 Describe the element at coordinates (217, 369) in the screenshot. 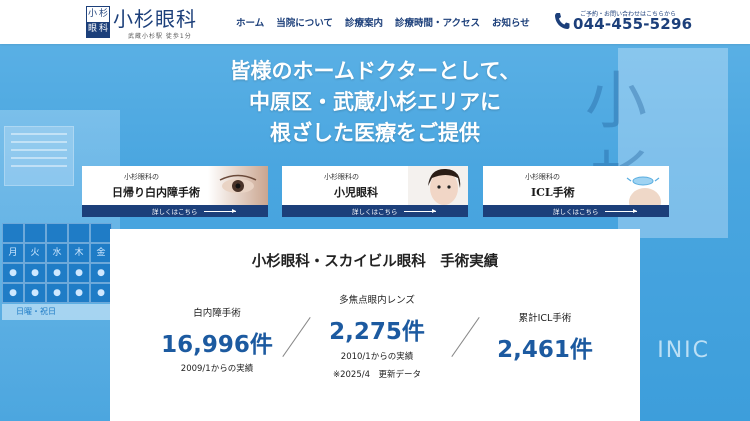

I see `stat-note: 2009/1からの実績` at that location.